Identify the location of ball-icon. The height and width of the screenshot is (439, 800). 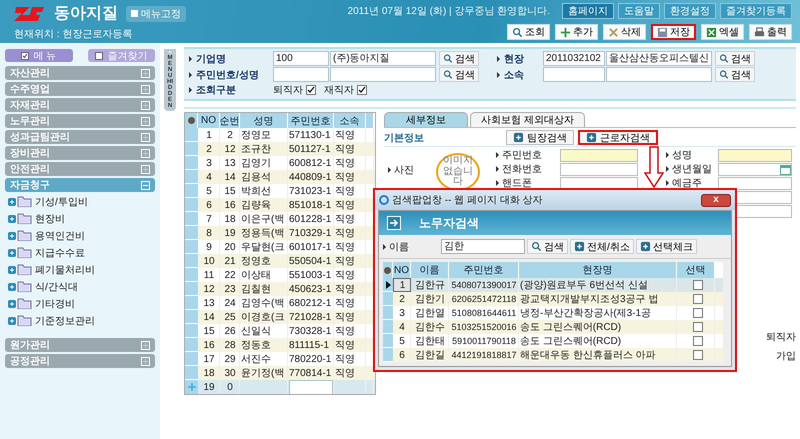
(191, 120).